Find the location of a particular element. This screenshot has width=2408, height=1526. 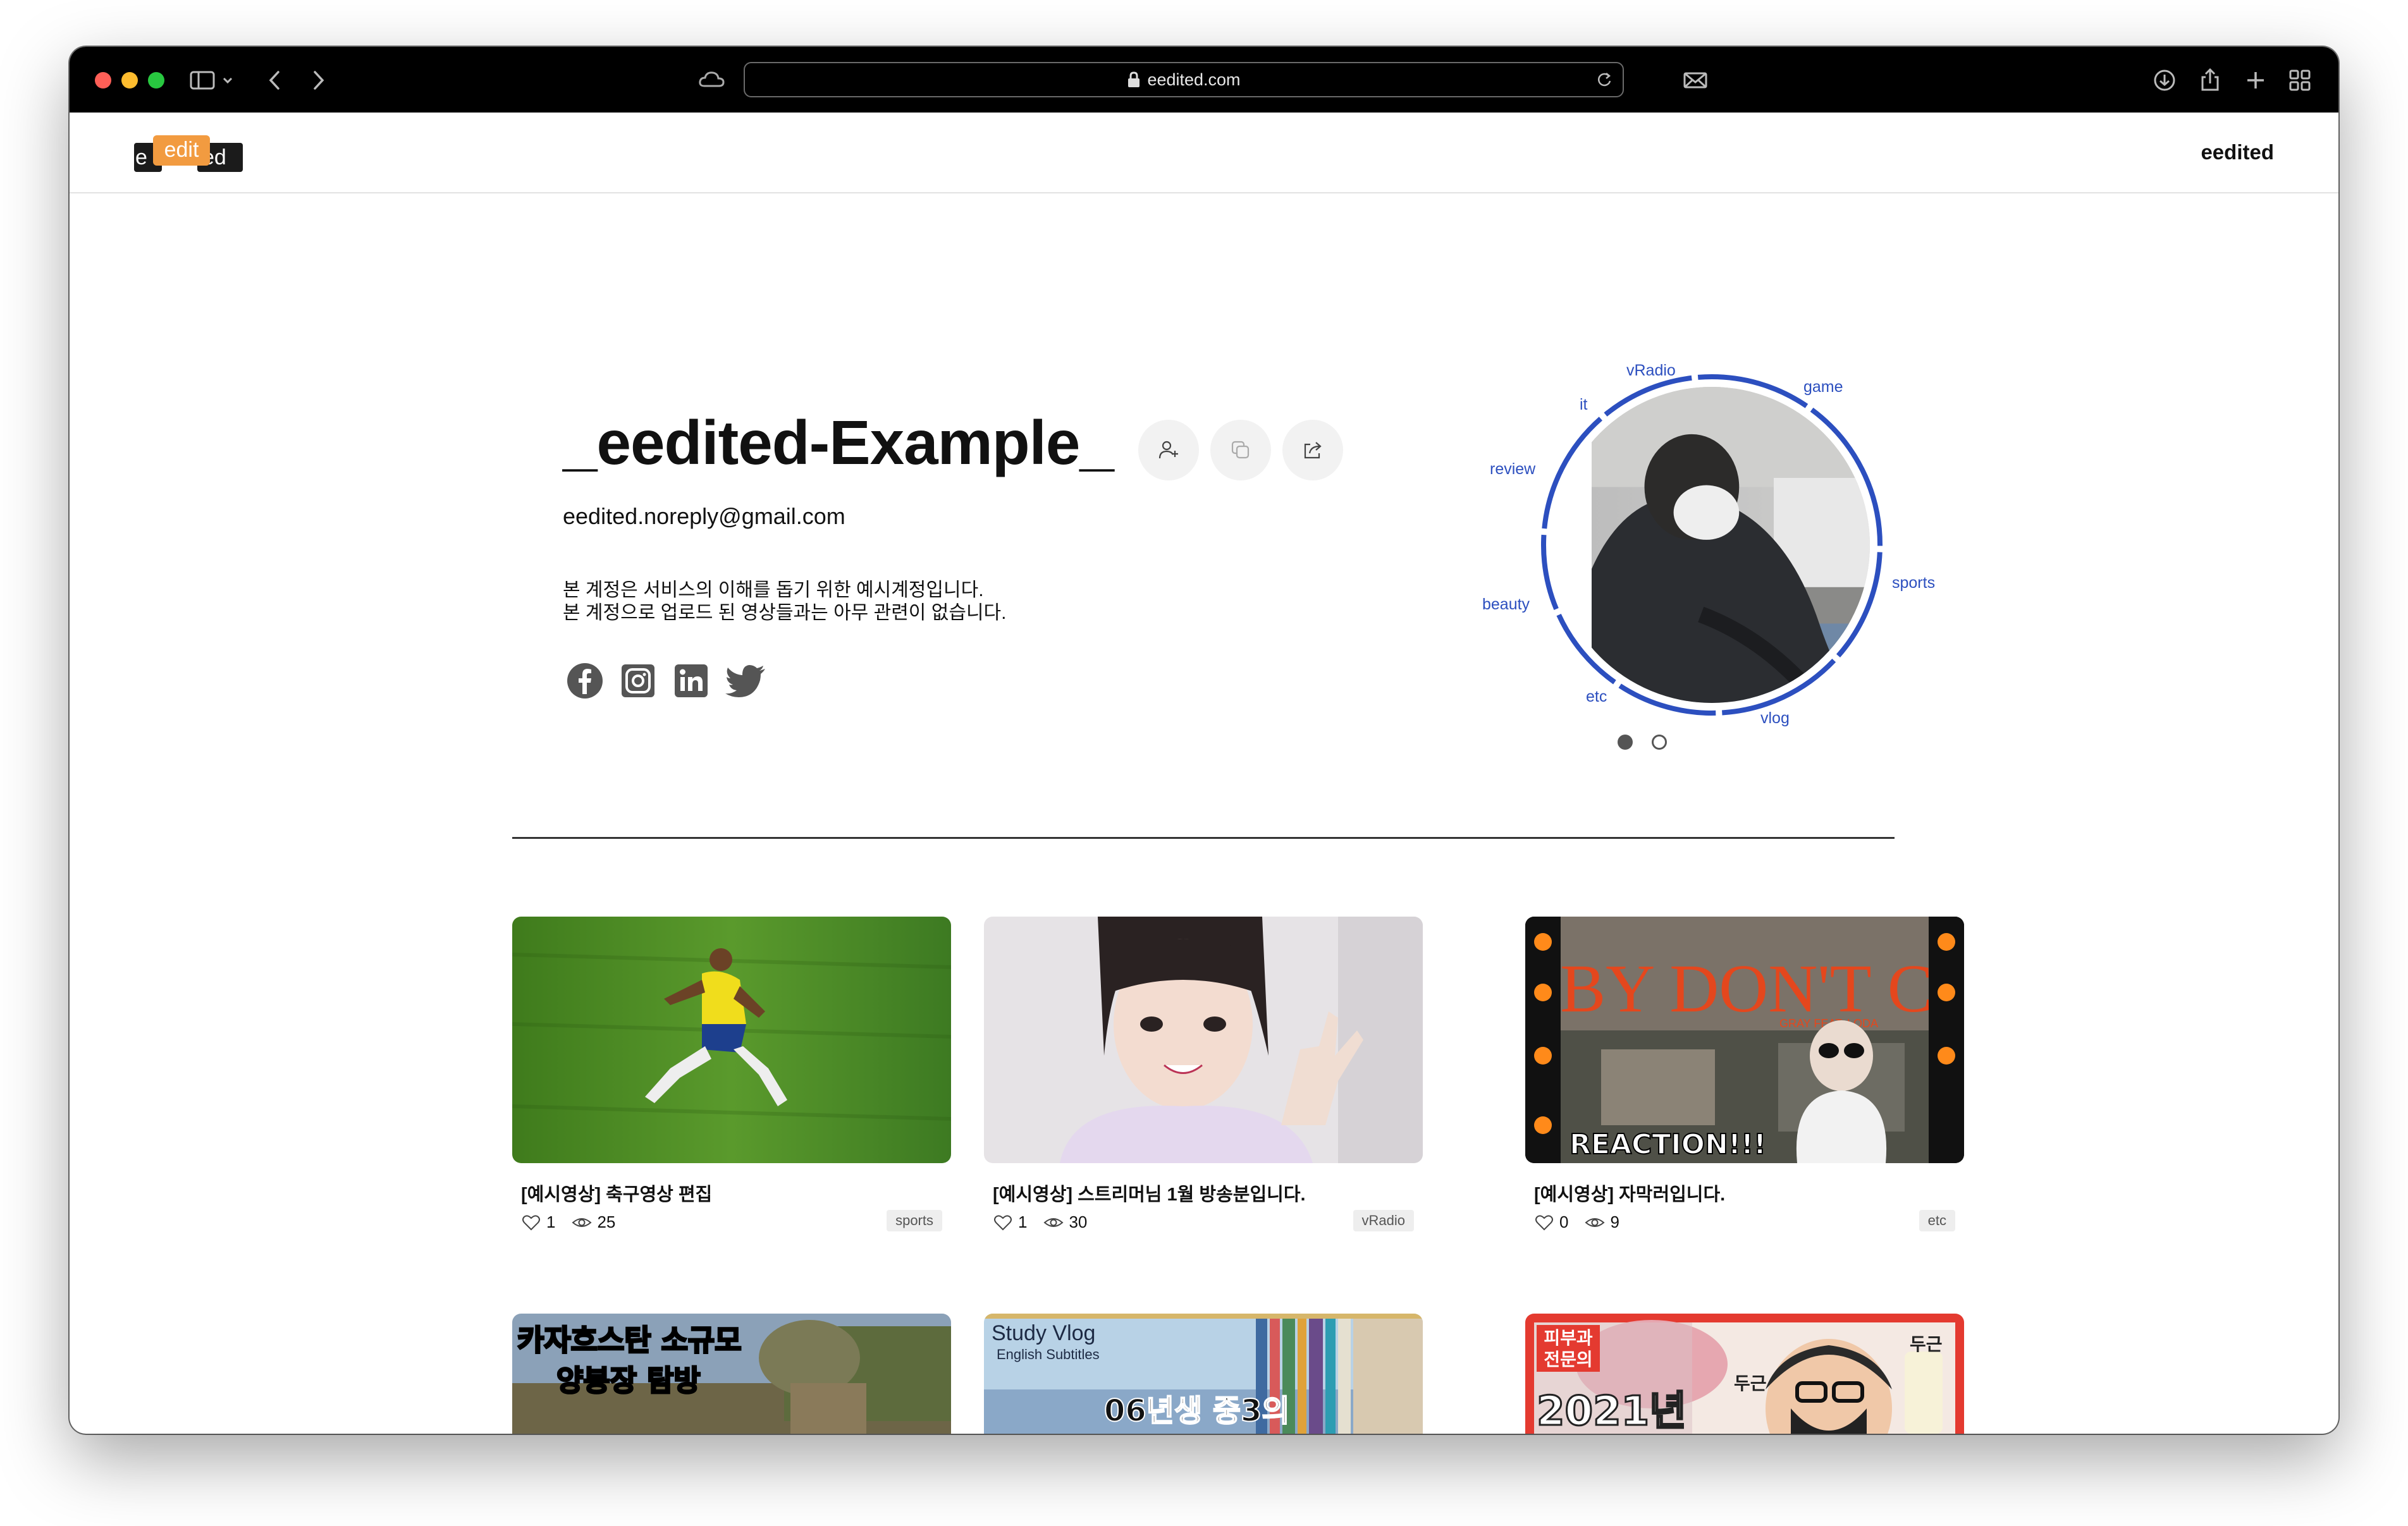

view-count: 9 is located at coordinates (1614, 1221).